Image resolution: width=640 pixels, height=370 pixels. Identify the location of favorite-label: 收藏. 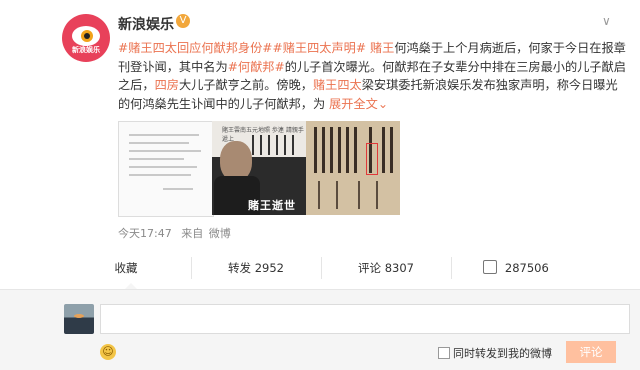
(126, 268).